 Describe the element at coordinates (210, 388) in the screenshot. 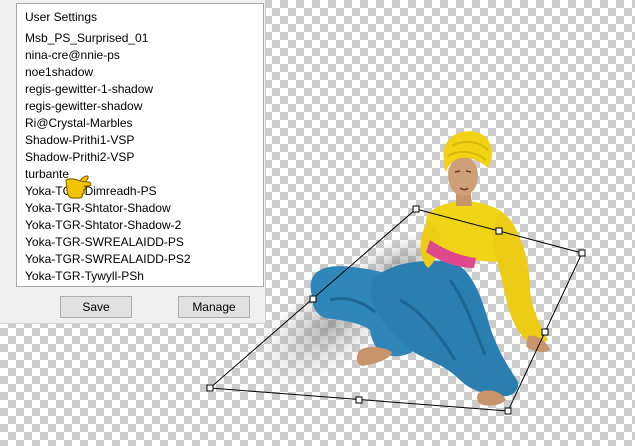

I see `handle-bottom-left` at that location.